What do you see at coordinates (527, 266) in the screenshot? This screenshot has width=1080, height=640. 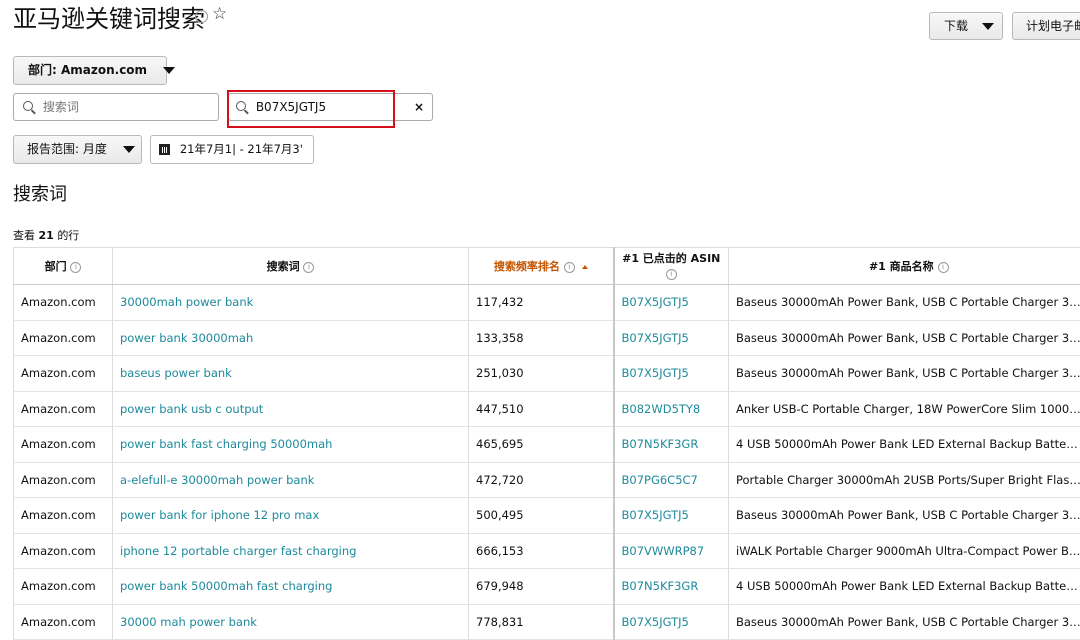 I see `column-header-label: 搜索频率排名` at bounding box center [527, 266].